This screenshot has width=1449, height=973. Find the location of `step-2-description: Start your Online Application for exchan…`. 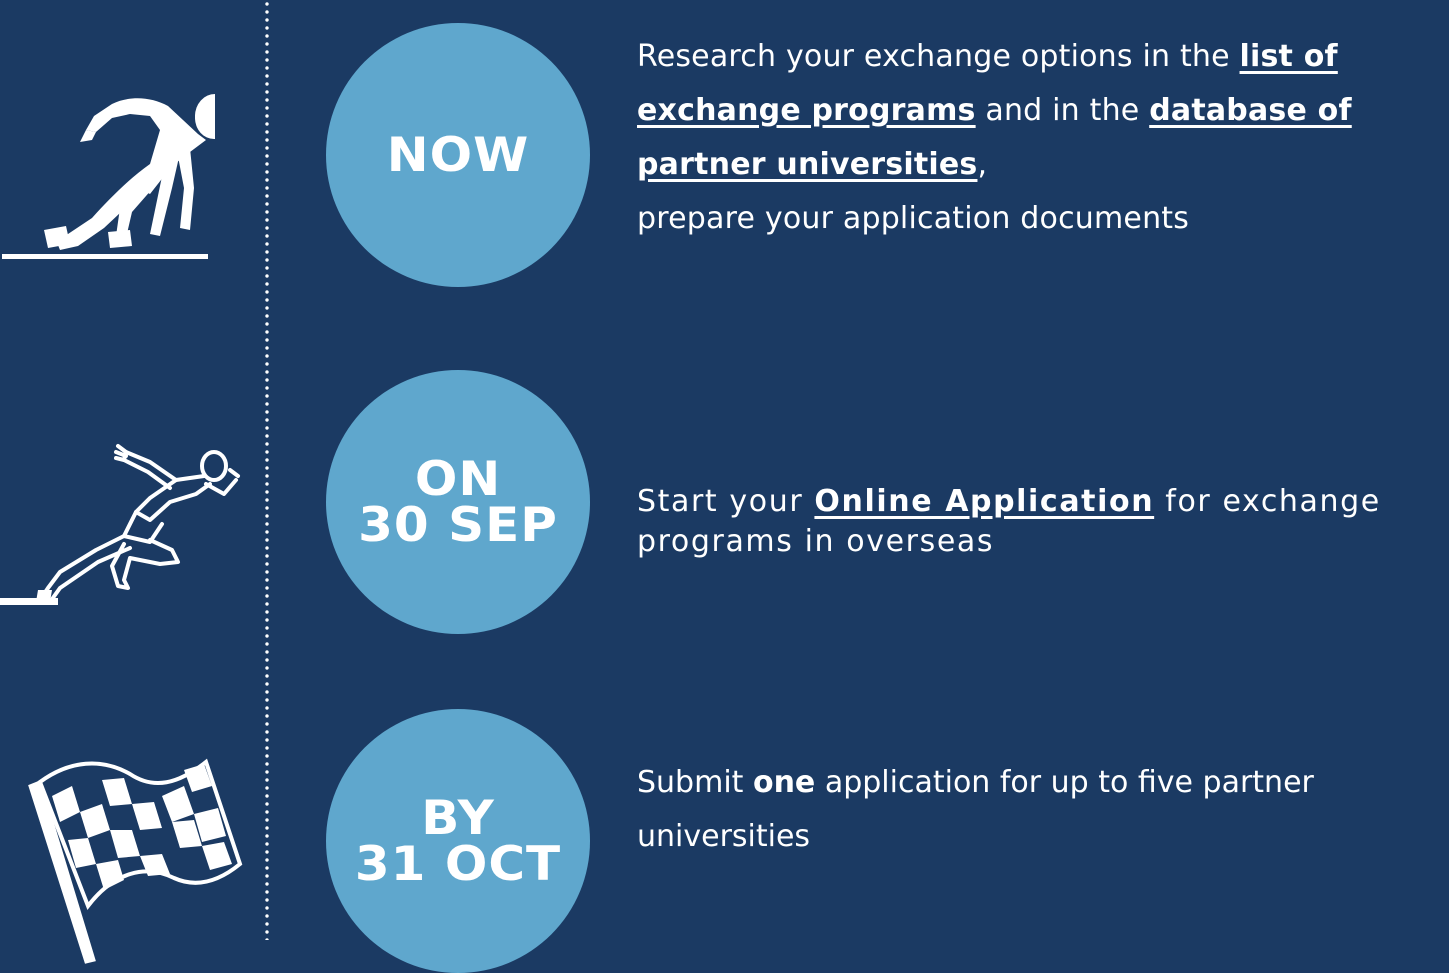

step-2-description: Start your Online Application for exchan… is located at coordinates (1037, 522).